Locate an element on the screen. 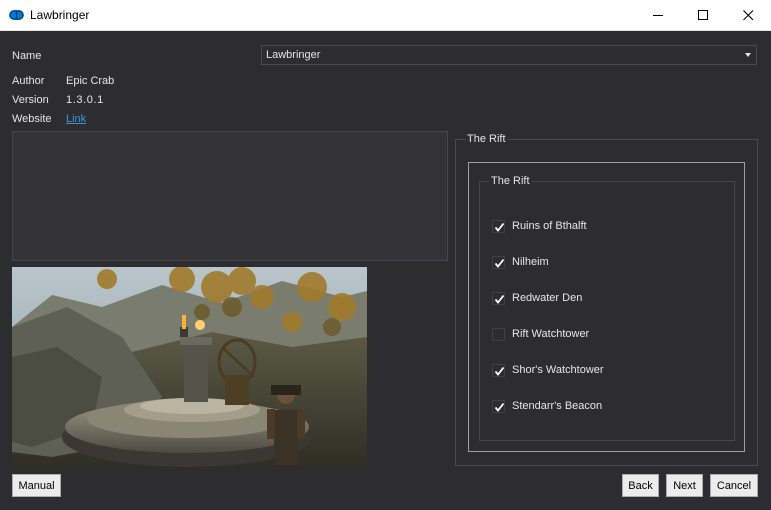  name-label: Name is located at coordinates (27, 56).